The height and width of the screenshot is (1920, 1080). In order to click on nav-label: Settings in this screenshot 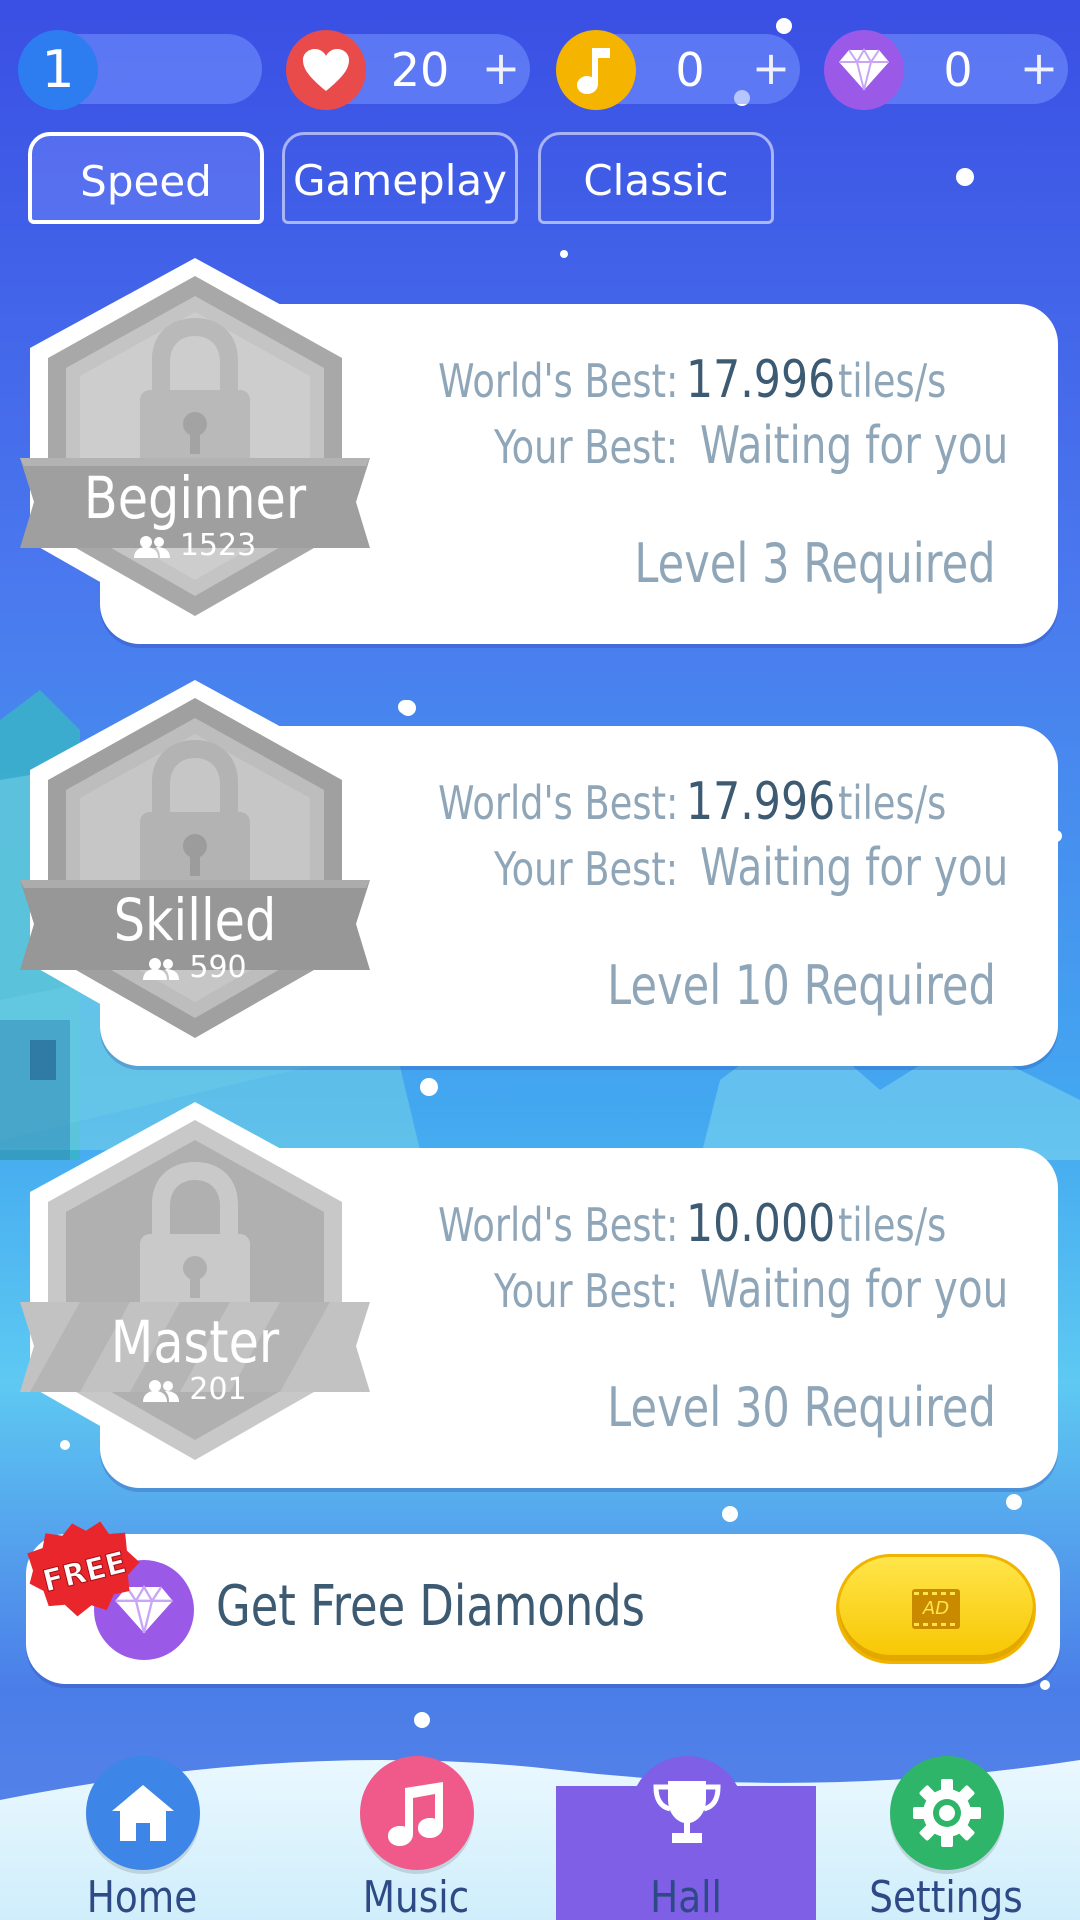, I will do `click(946, 1896)`.